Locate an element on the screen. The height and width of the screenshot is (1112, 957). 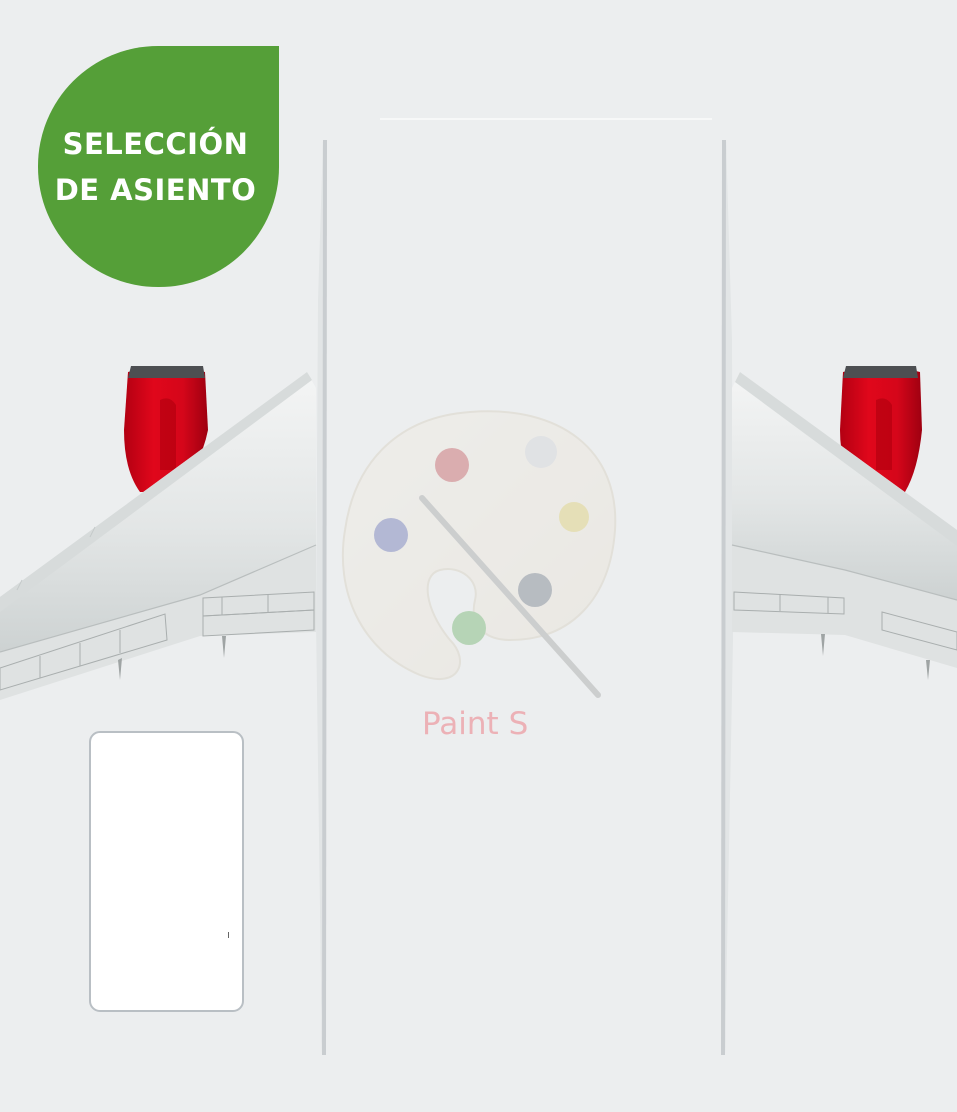
legend-tick-mark is located at coordinates (228, 935).